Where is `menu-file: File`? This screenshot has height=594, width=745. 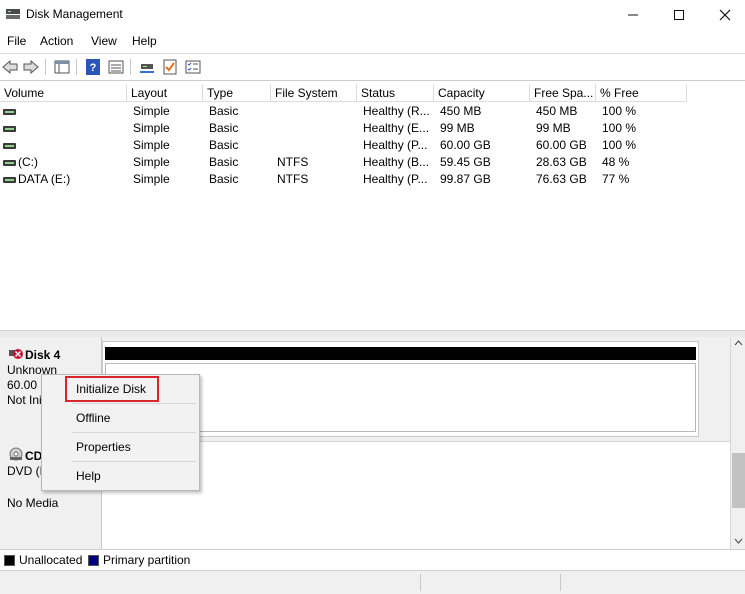
menu-file: File is located at coordinates (16, 41).